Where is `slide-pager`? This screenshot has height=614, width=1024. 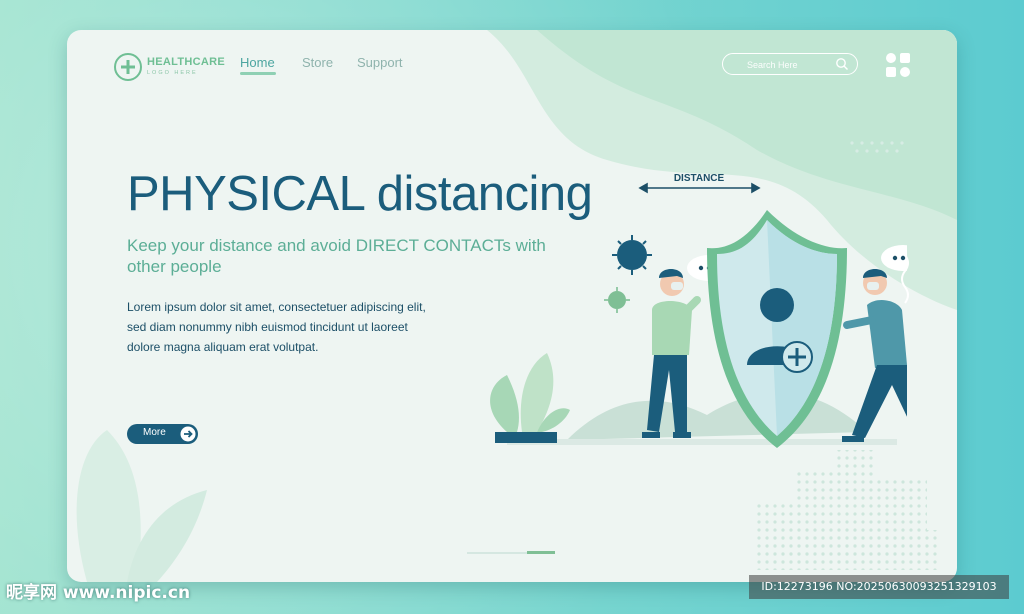 slide-pager is located at coordinates (511, 552).